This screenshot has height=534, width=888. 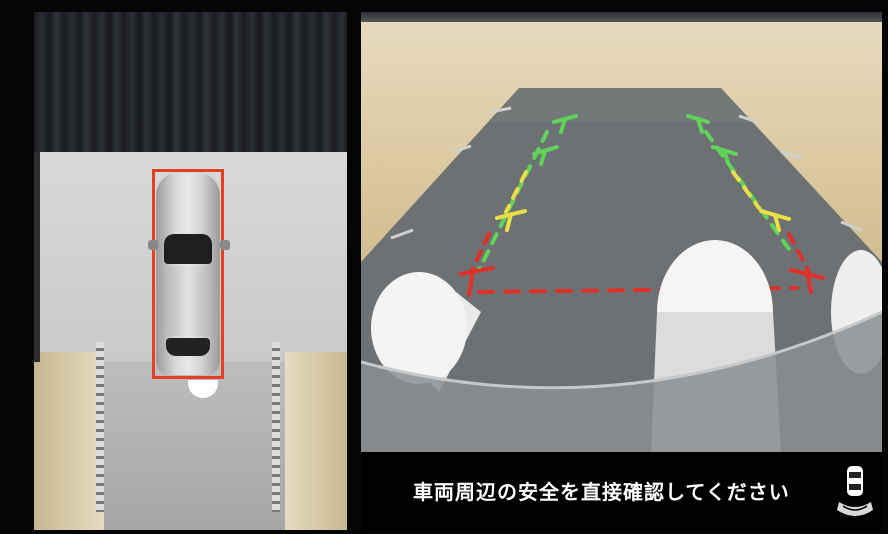 I want to click on curtain-backdrop, so click(x=190, y=82).